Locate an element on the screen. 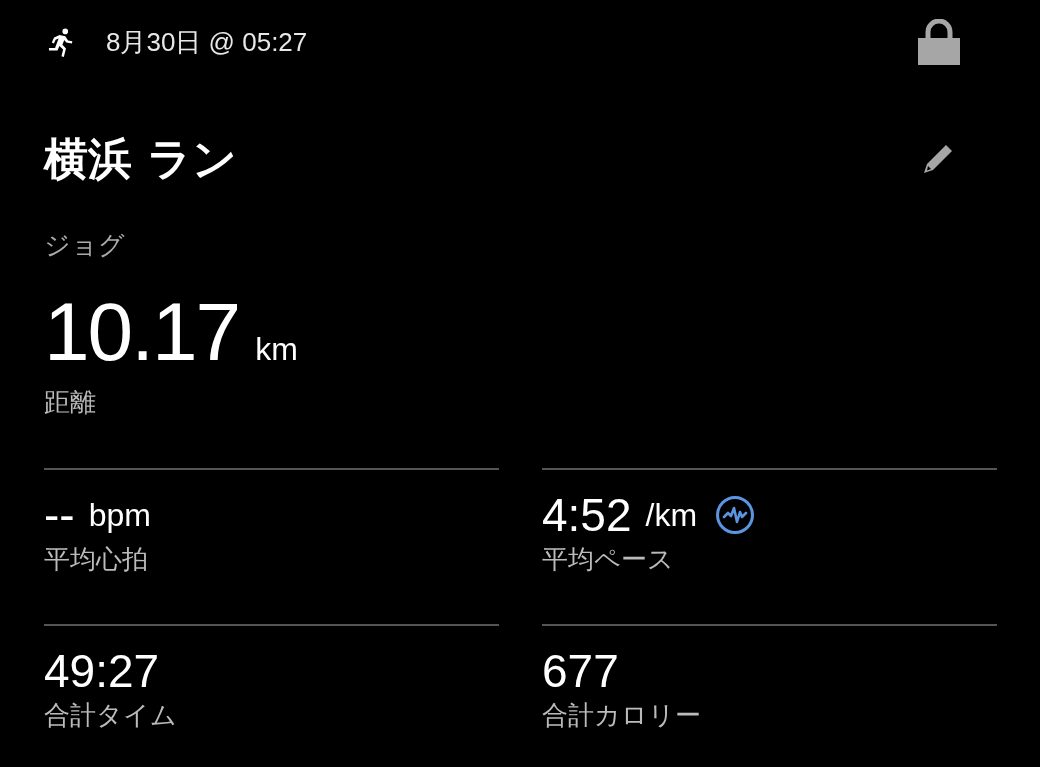 The width and height of the screenshot is (1040, 767). activity-title: 横浜 ラン is located at coordinates (141, 158).